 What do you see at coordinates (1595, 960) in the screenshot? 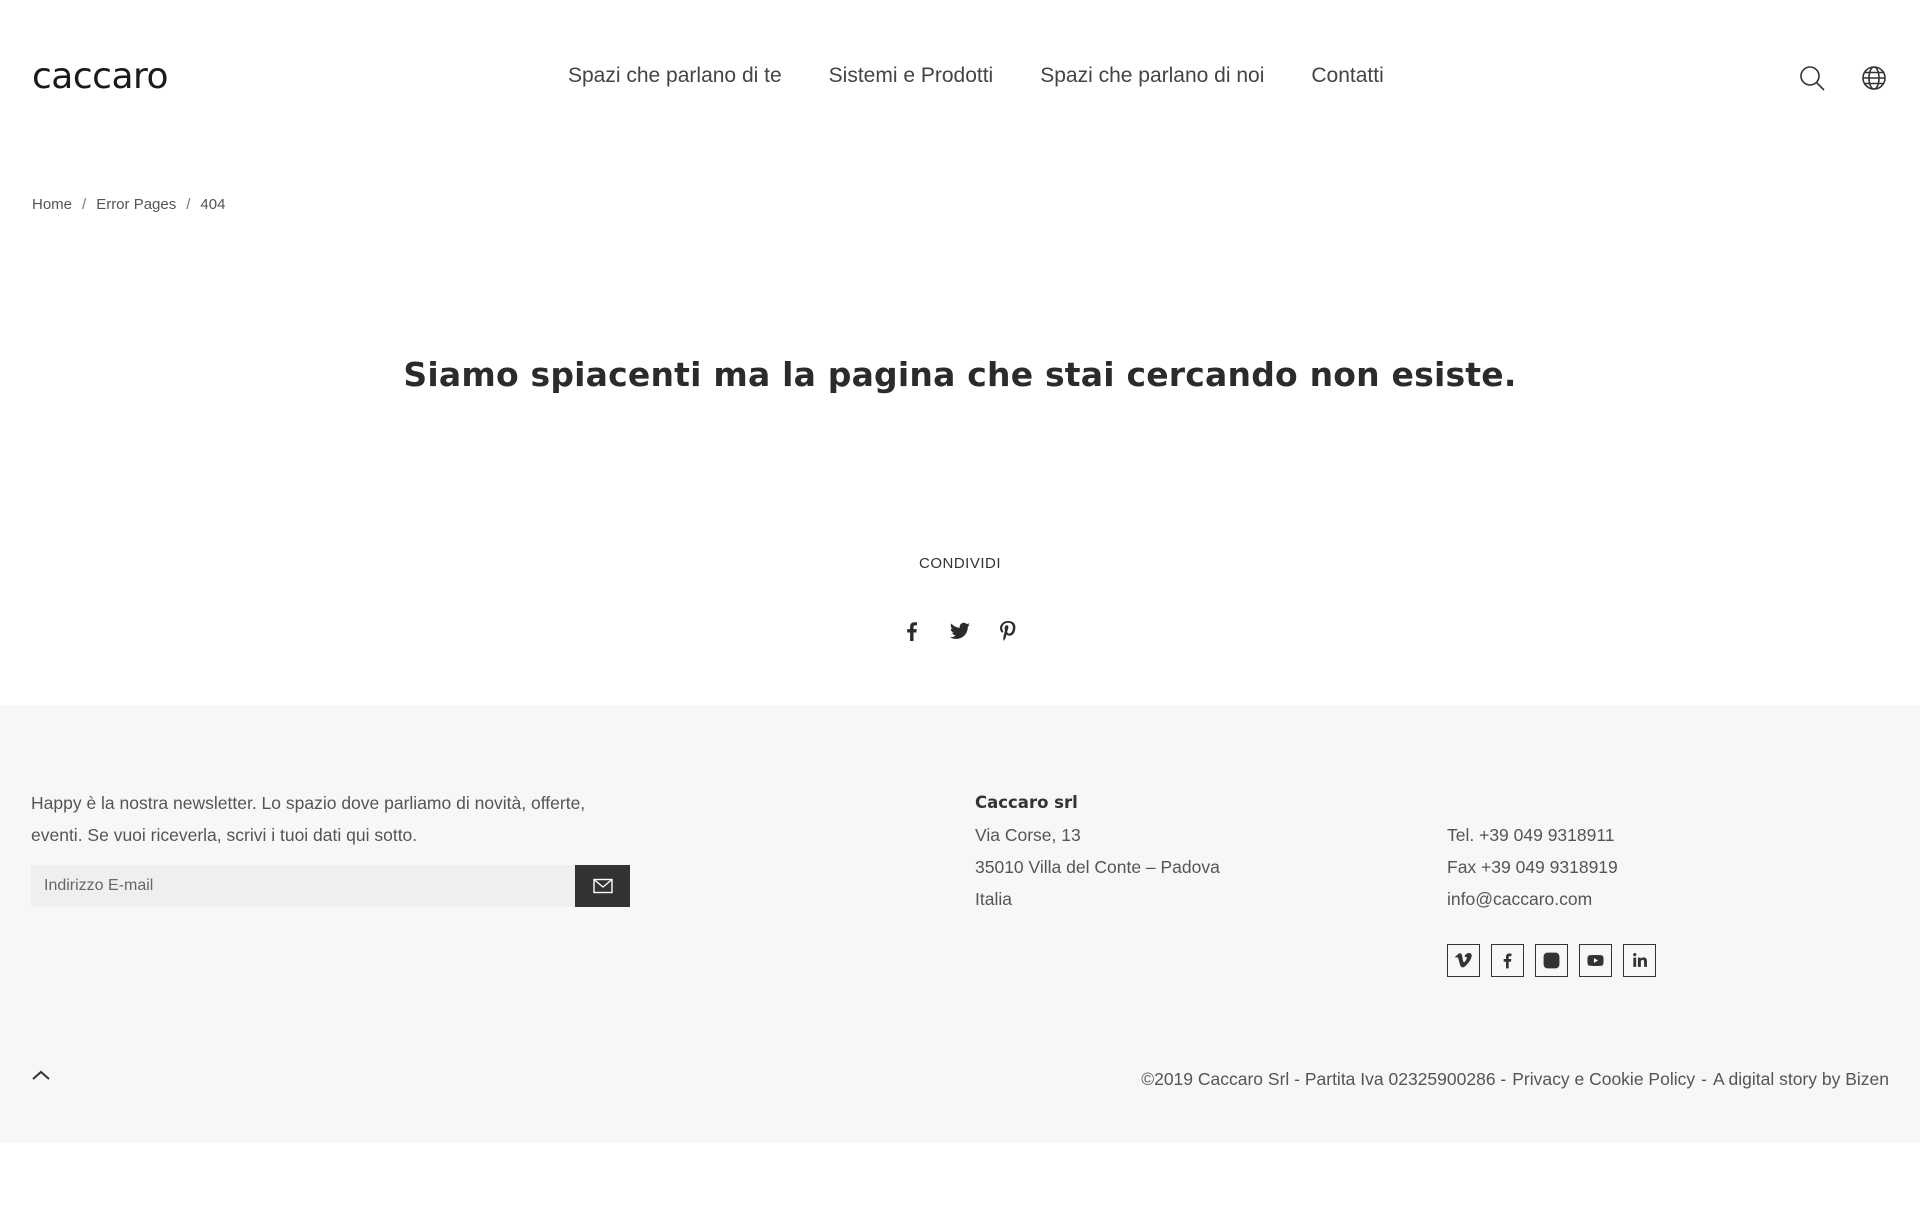
I see `youtube-icon` at bounding box center [1595, 960].